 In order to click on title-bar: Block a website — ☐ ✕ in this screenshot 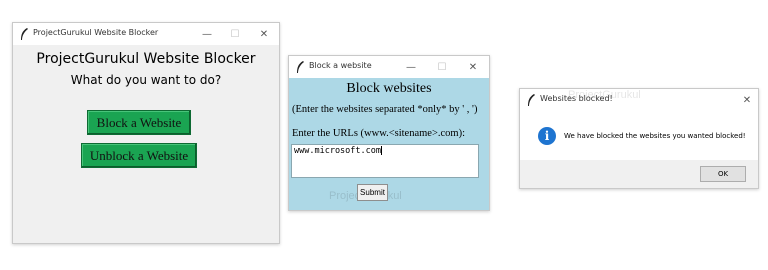, I will do `click(389, 67)`.